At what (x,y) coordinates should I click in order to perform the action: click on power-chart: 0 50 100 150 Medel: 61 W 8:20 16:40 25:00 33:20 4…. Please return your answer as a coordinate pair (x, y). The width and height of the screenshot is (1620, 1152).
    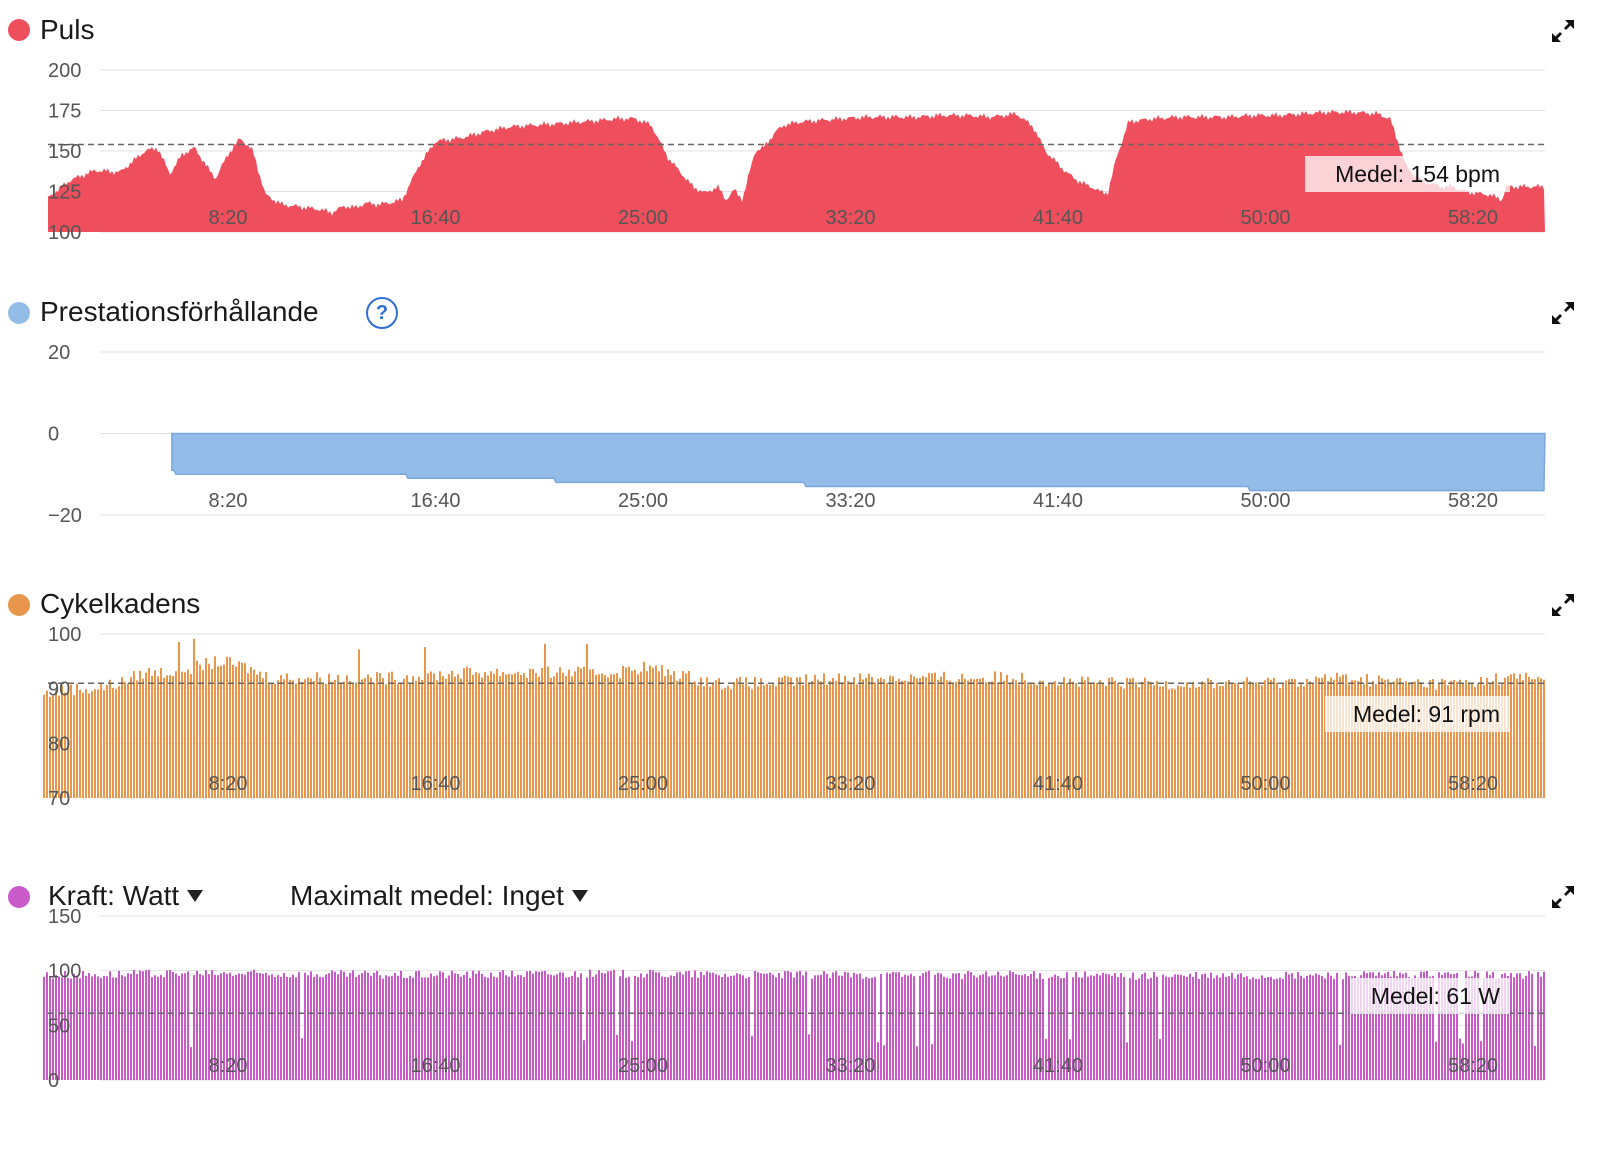
    Looking at the image, I should click on (794, 999).